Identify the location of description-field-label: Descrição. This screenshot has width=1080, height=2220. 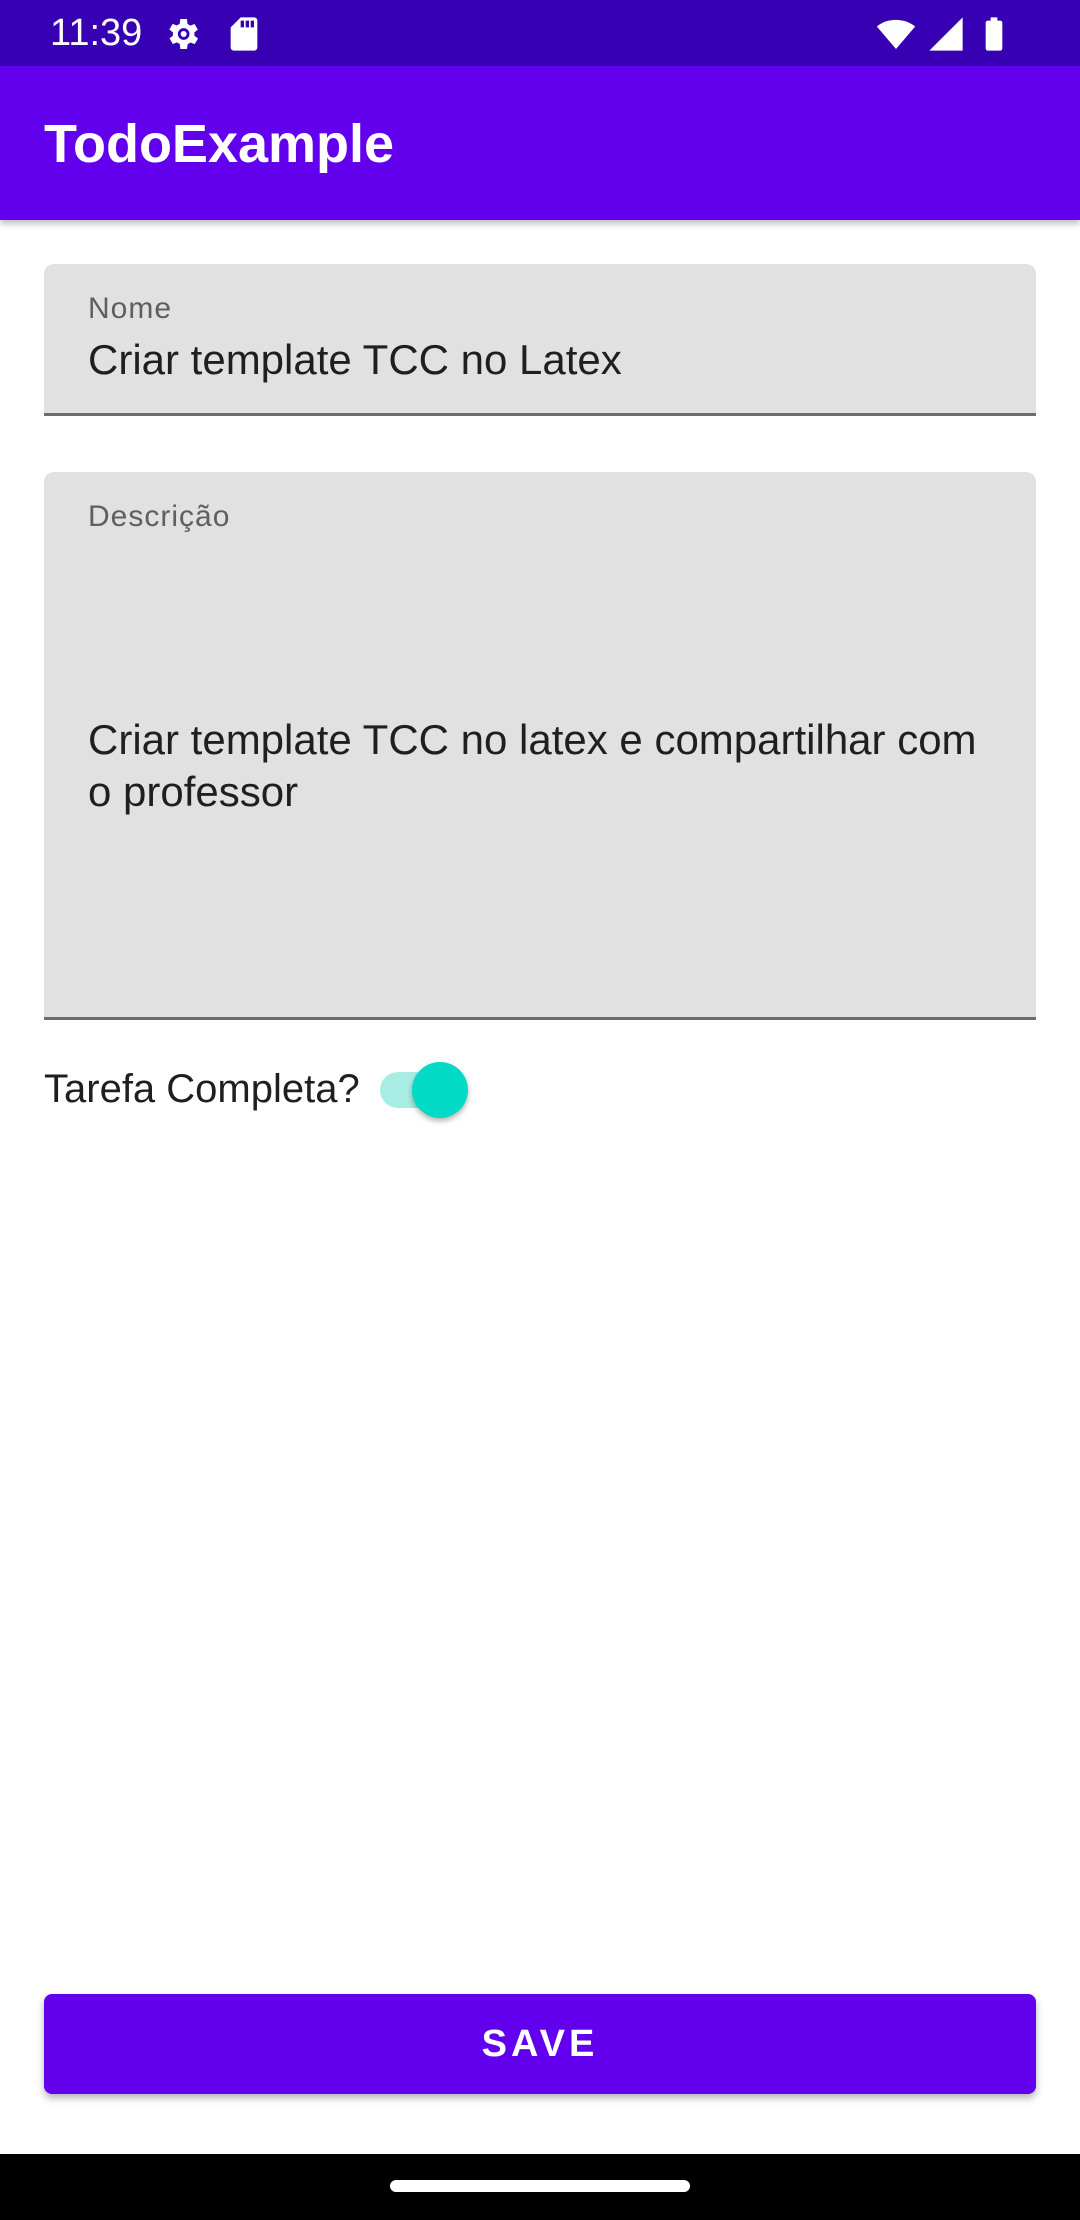
(159, 516).